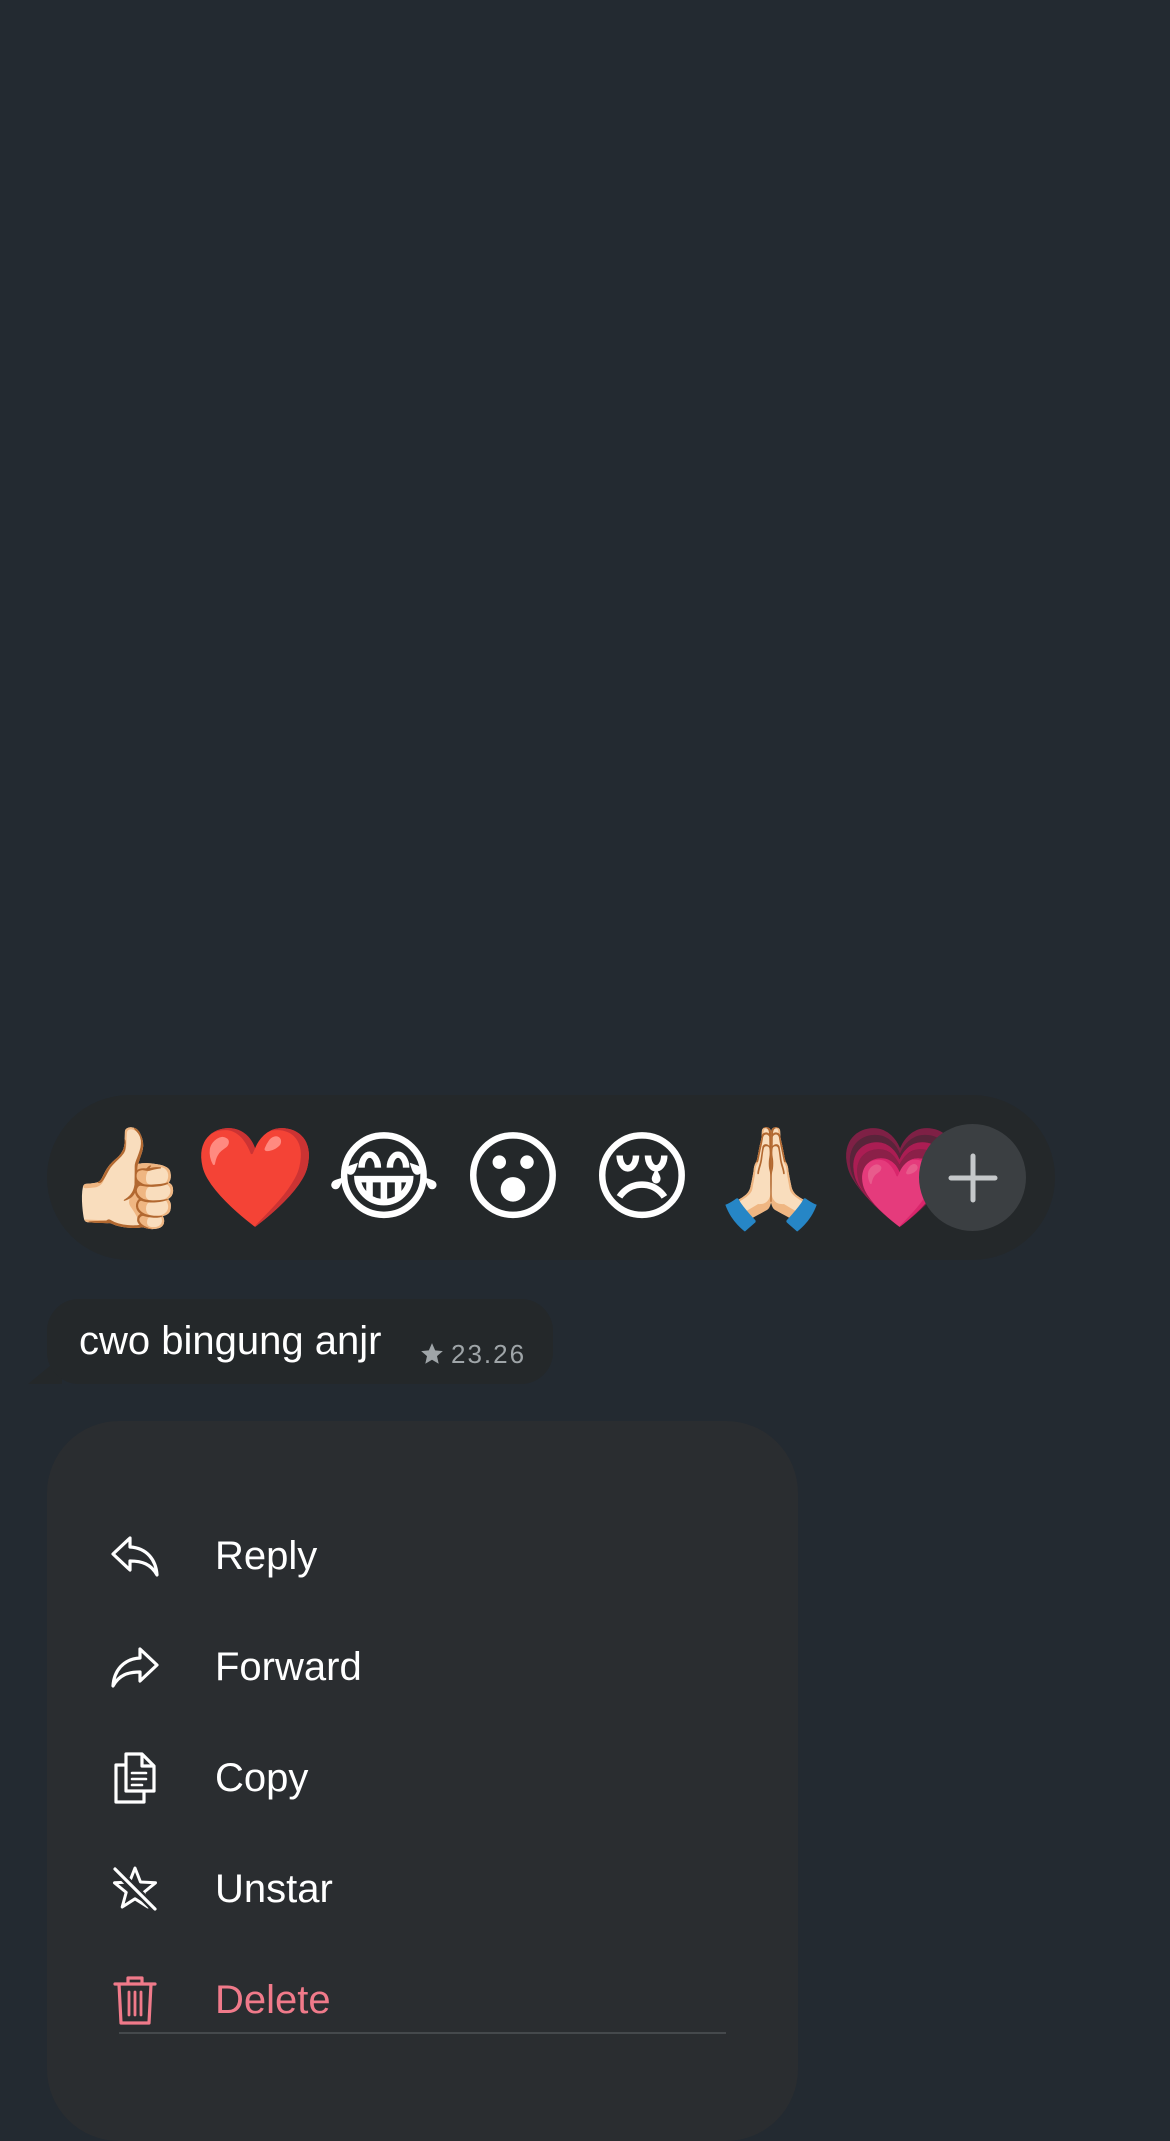 The height and width of the screenshot is (2141, 1170). Describe the element at coordinates (273, 2000) in the screenshot. I see `menu-label-delete: Delete` at that location.